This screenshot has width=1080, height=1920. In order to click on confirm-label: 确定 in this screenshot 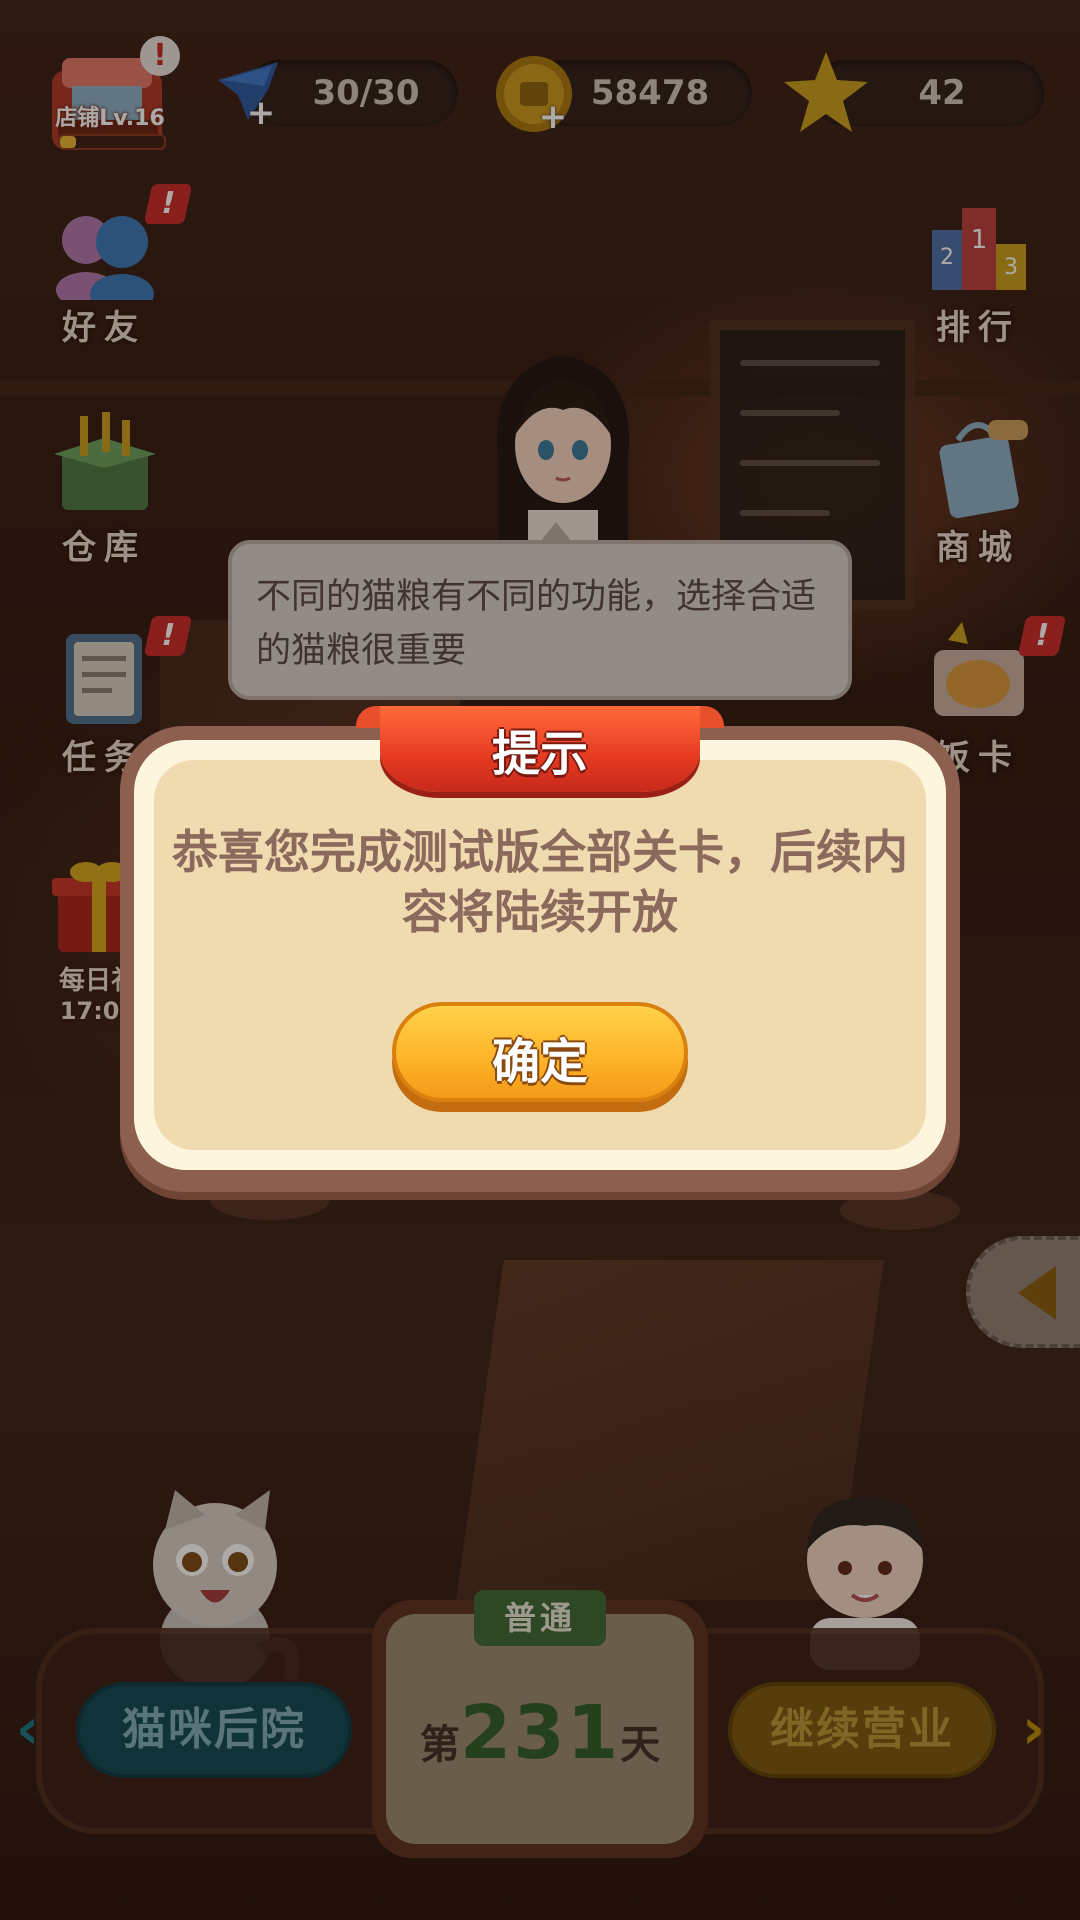, I will do `click(539, 1062)`.